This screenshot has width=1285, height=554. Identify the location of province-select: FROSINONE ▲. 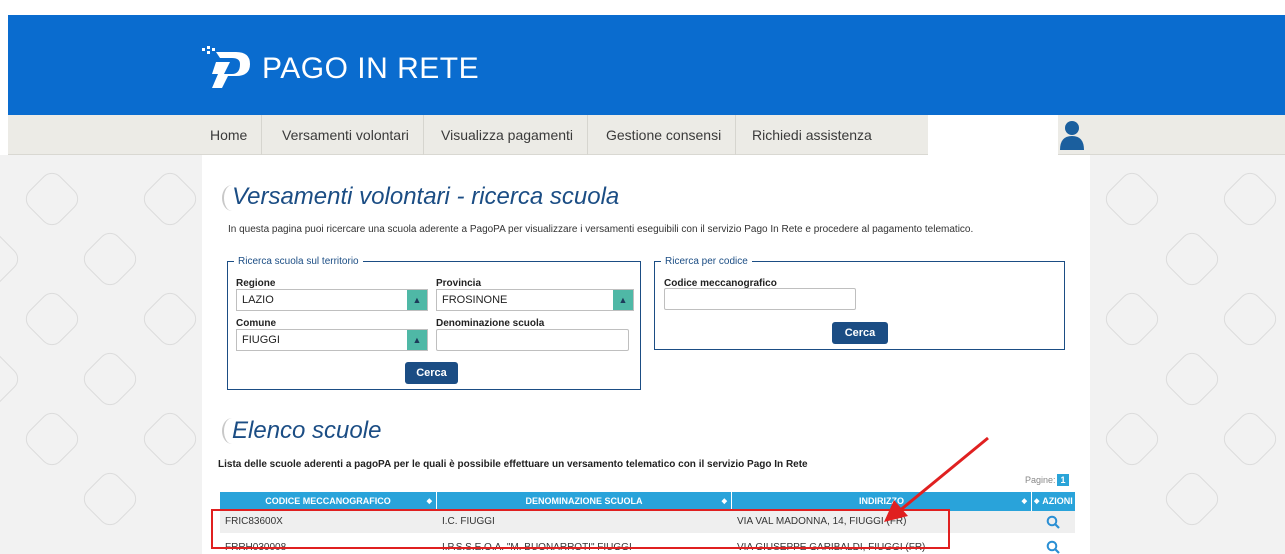
(535, 300).